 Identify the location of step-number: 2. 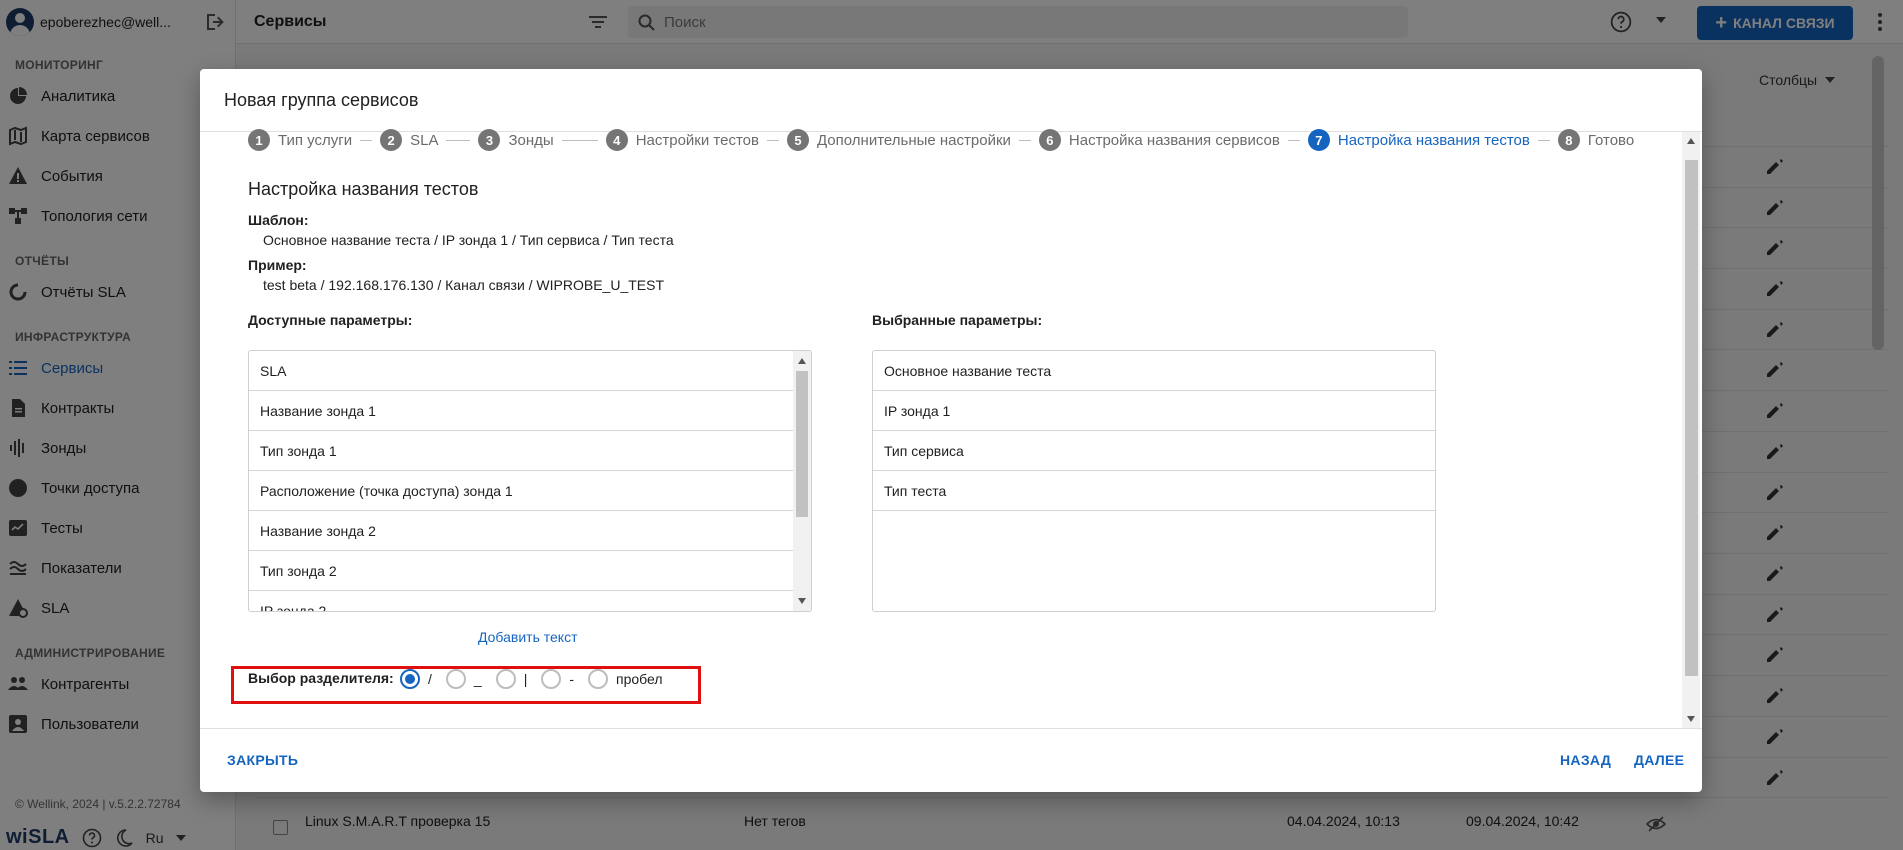
(391, 140).